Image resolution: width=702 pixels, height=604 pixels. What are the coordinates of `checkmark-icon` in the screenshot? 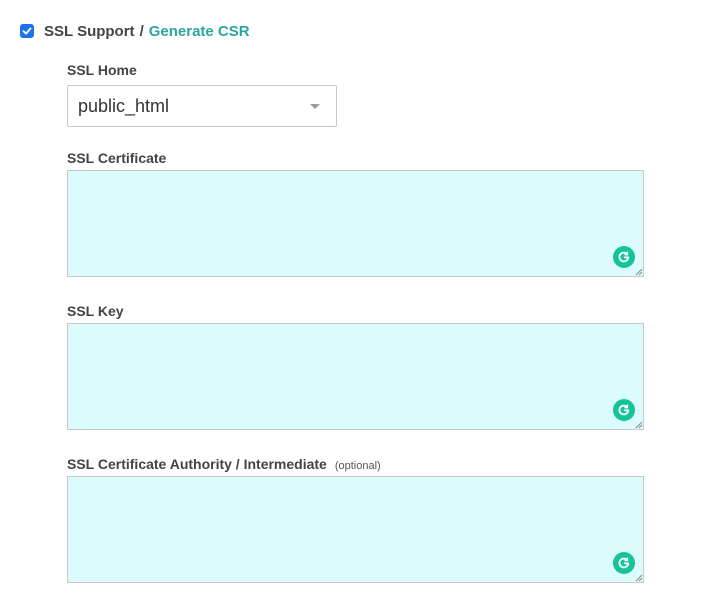 It's located at (27, 31).